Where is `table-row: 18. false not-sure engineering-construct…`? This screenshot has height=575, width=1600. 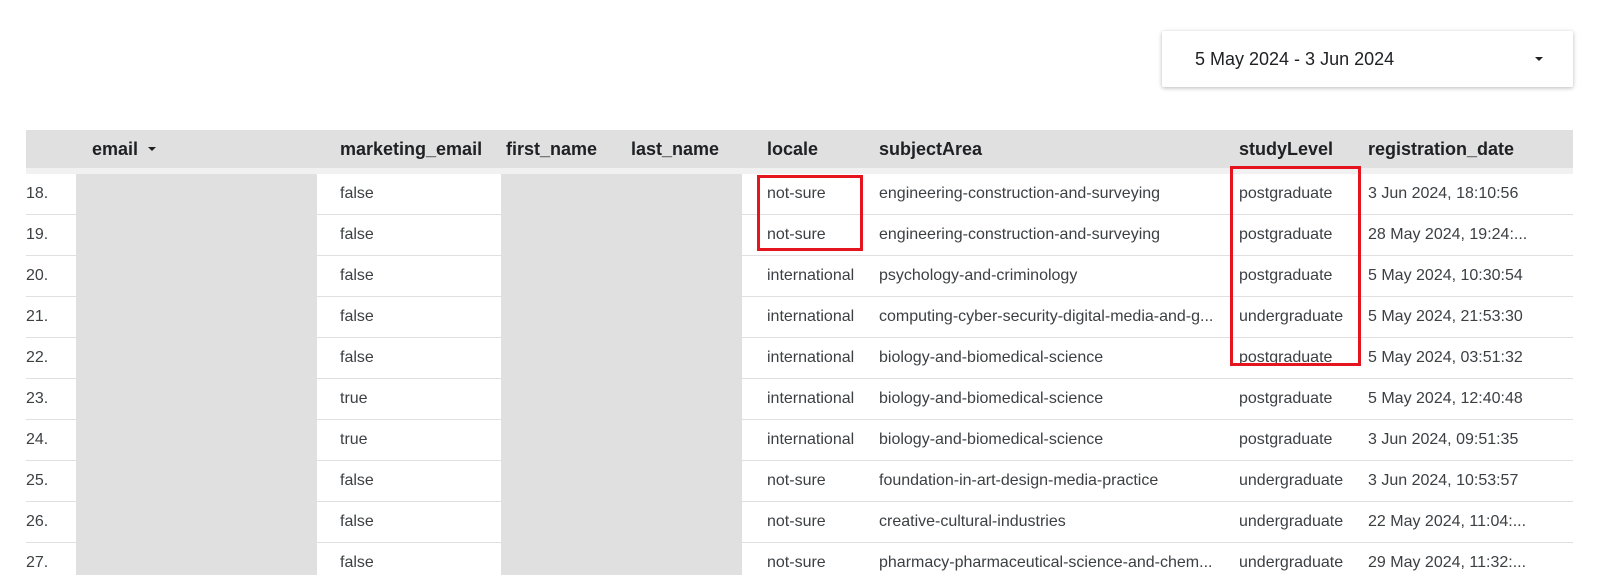
table-row: 18. false not-sure engineering-construct… is located at coordinates (799, 194).